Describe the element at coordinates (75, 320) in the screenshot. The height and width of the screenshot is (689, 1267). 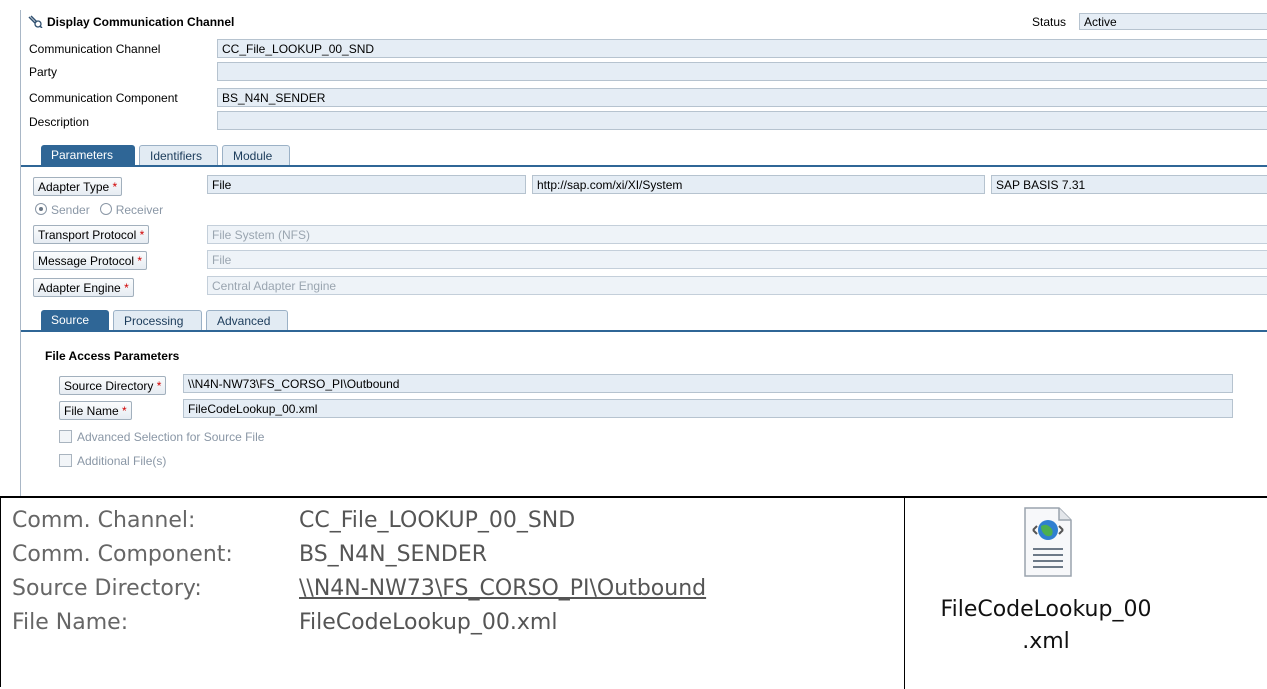
I see `tab-source: Source` at that location.